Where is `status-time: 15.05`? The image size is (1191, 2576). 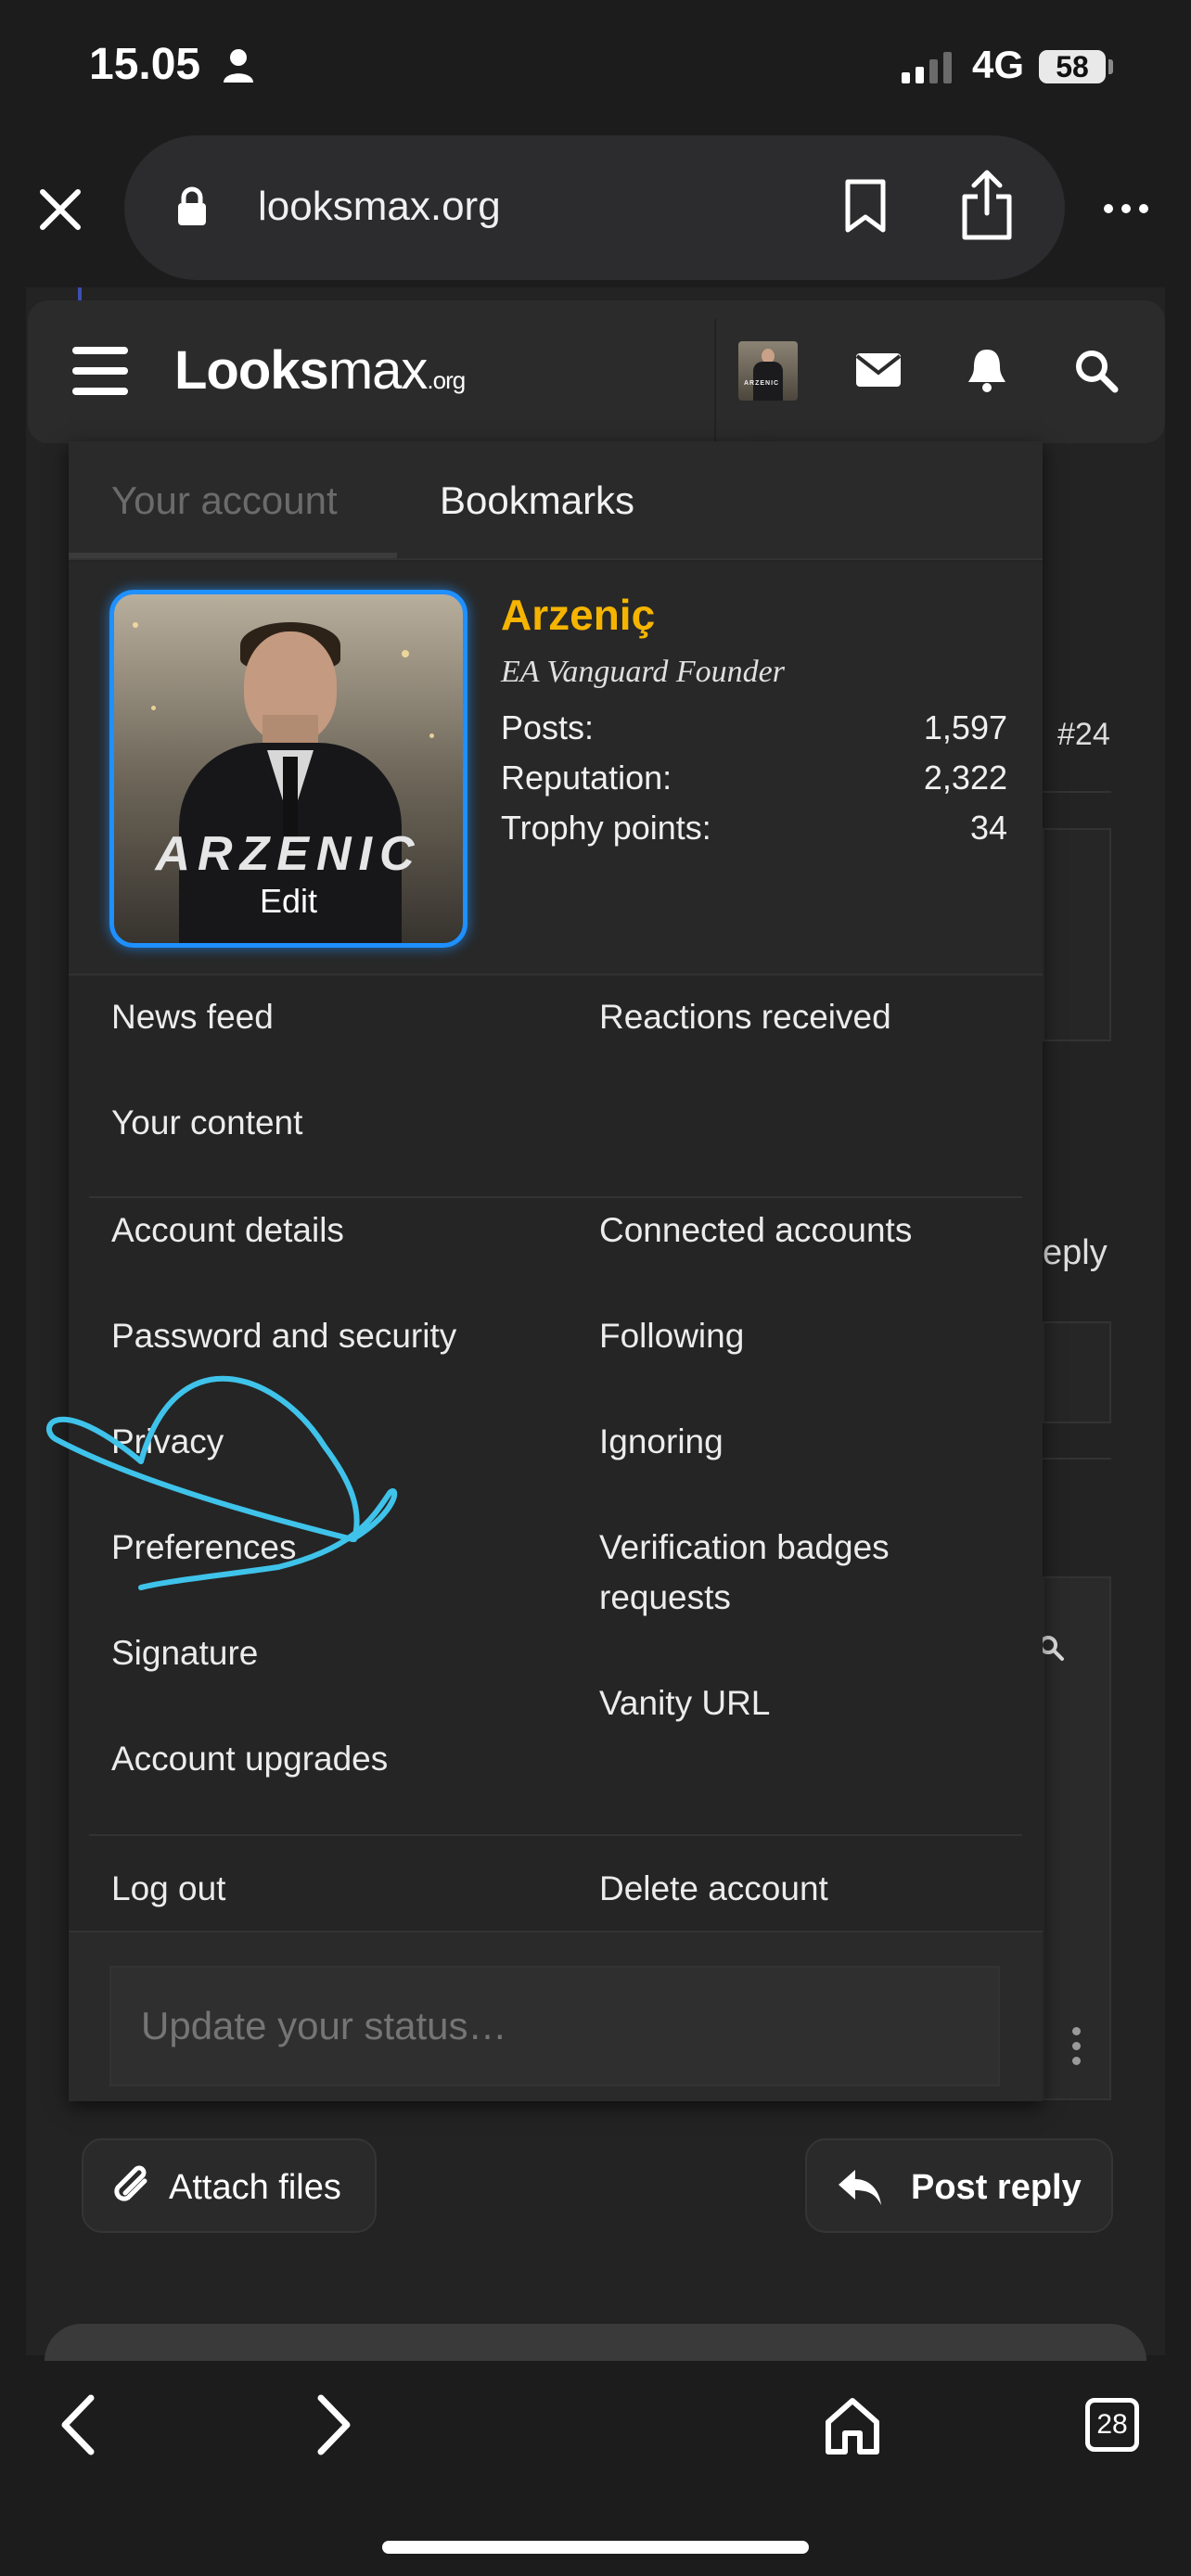 status-time: 15.05 is located at coordinates (145, 64).